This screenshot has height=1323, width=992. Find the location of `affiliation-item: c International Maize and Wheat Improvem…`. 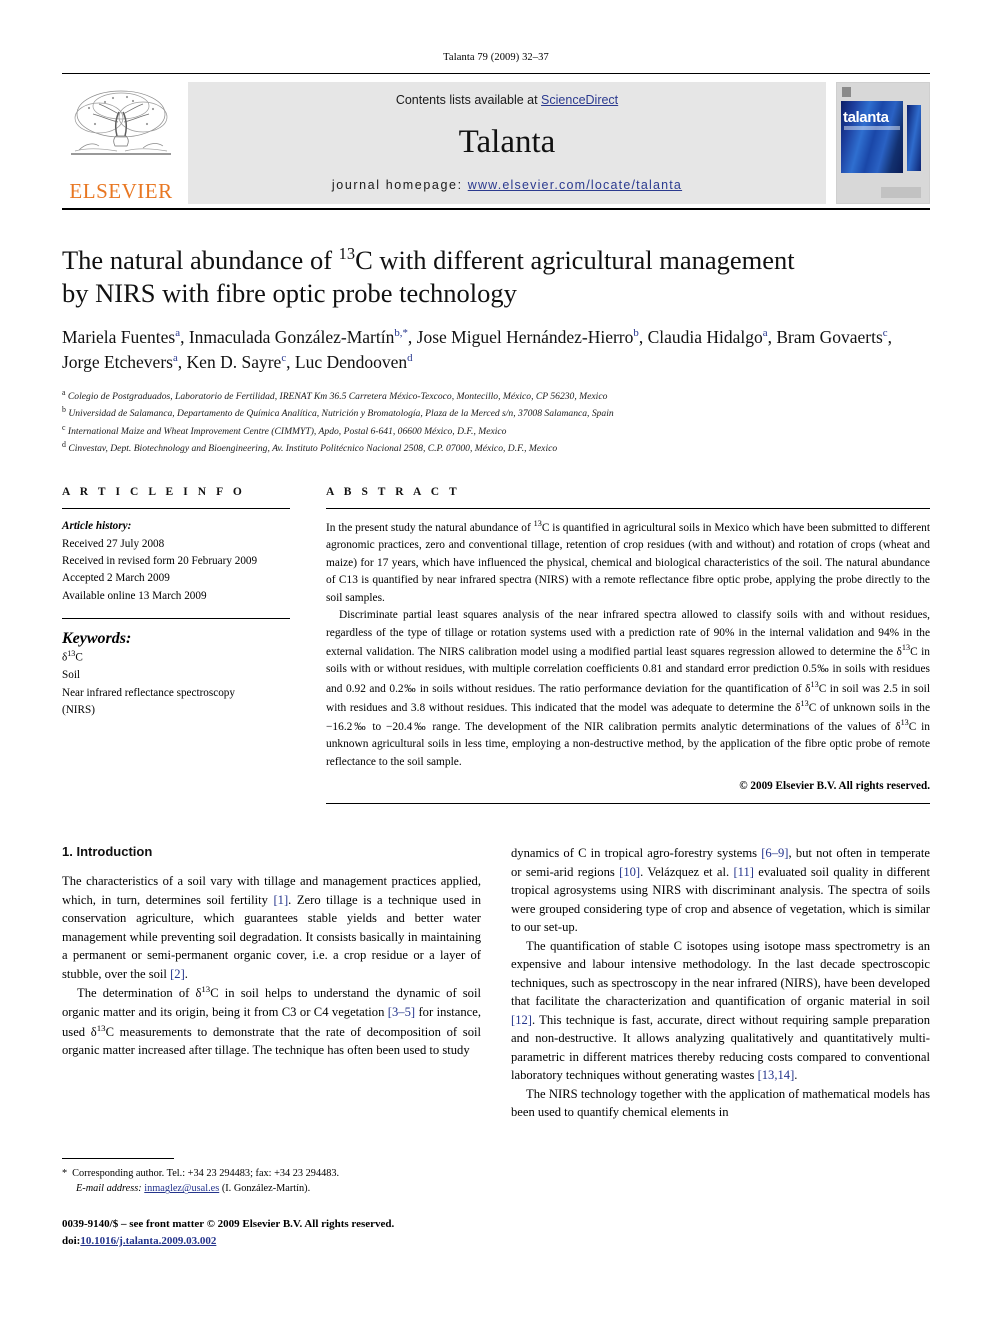

affiliation-item: c International Maize and Wheat Improvem… is located at coordinates (284, 429).